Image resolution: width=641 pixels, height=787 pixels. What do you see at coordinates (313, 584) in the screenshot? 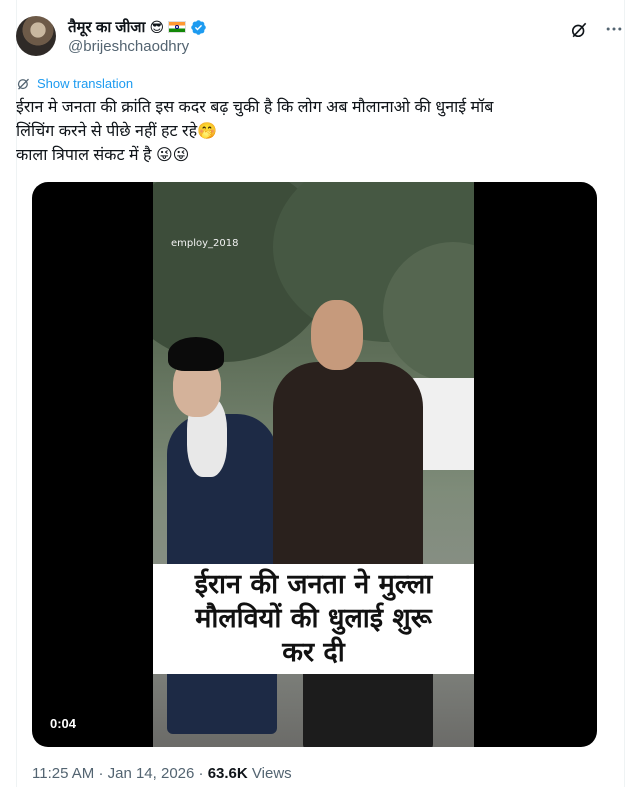
I see `video-caption-line: ईरान की जनता ने मुल्ला` at bounding box center [313, 584].